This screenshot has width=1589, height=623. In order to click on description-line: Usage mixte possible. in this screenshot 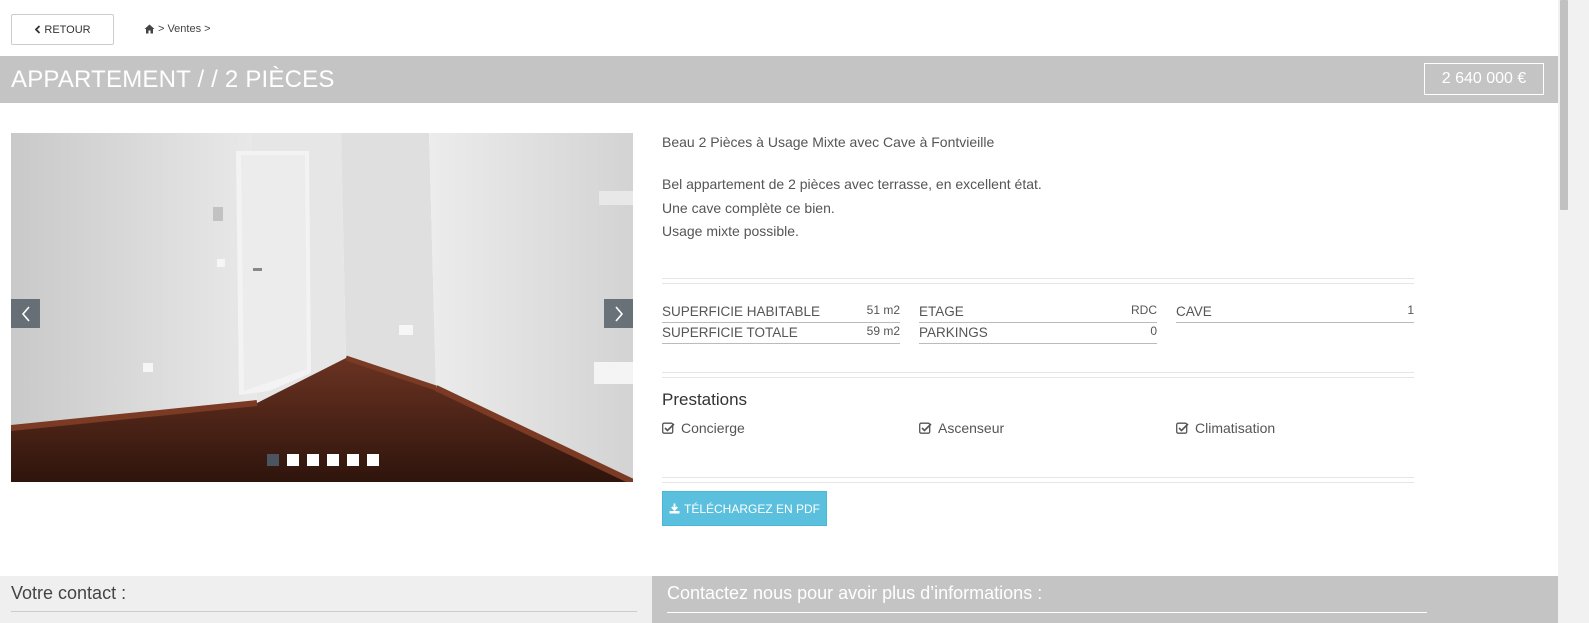, I will do `click(730, 231)`.